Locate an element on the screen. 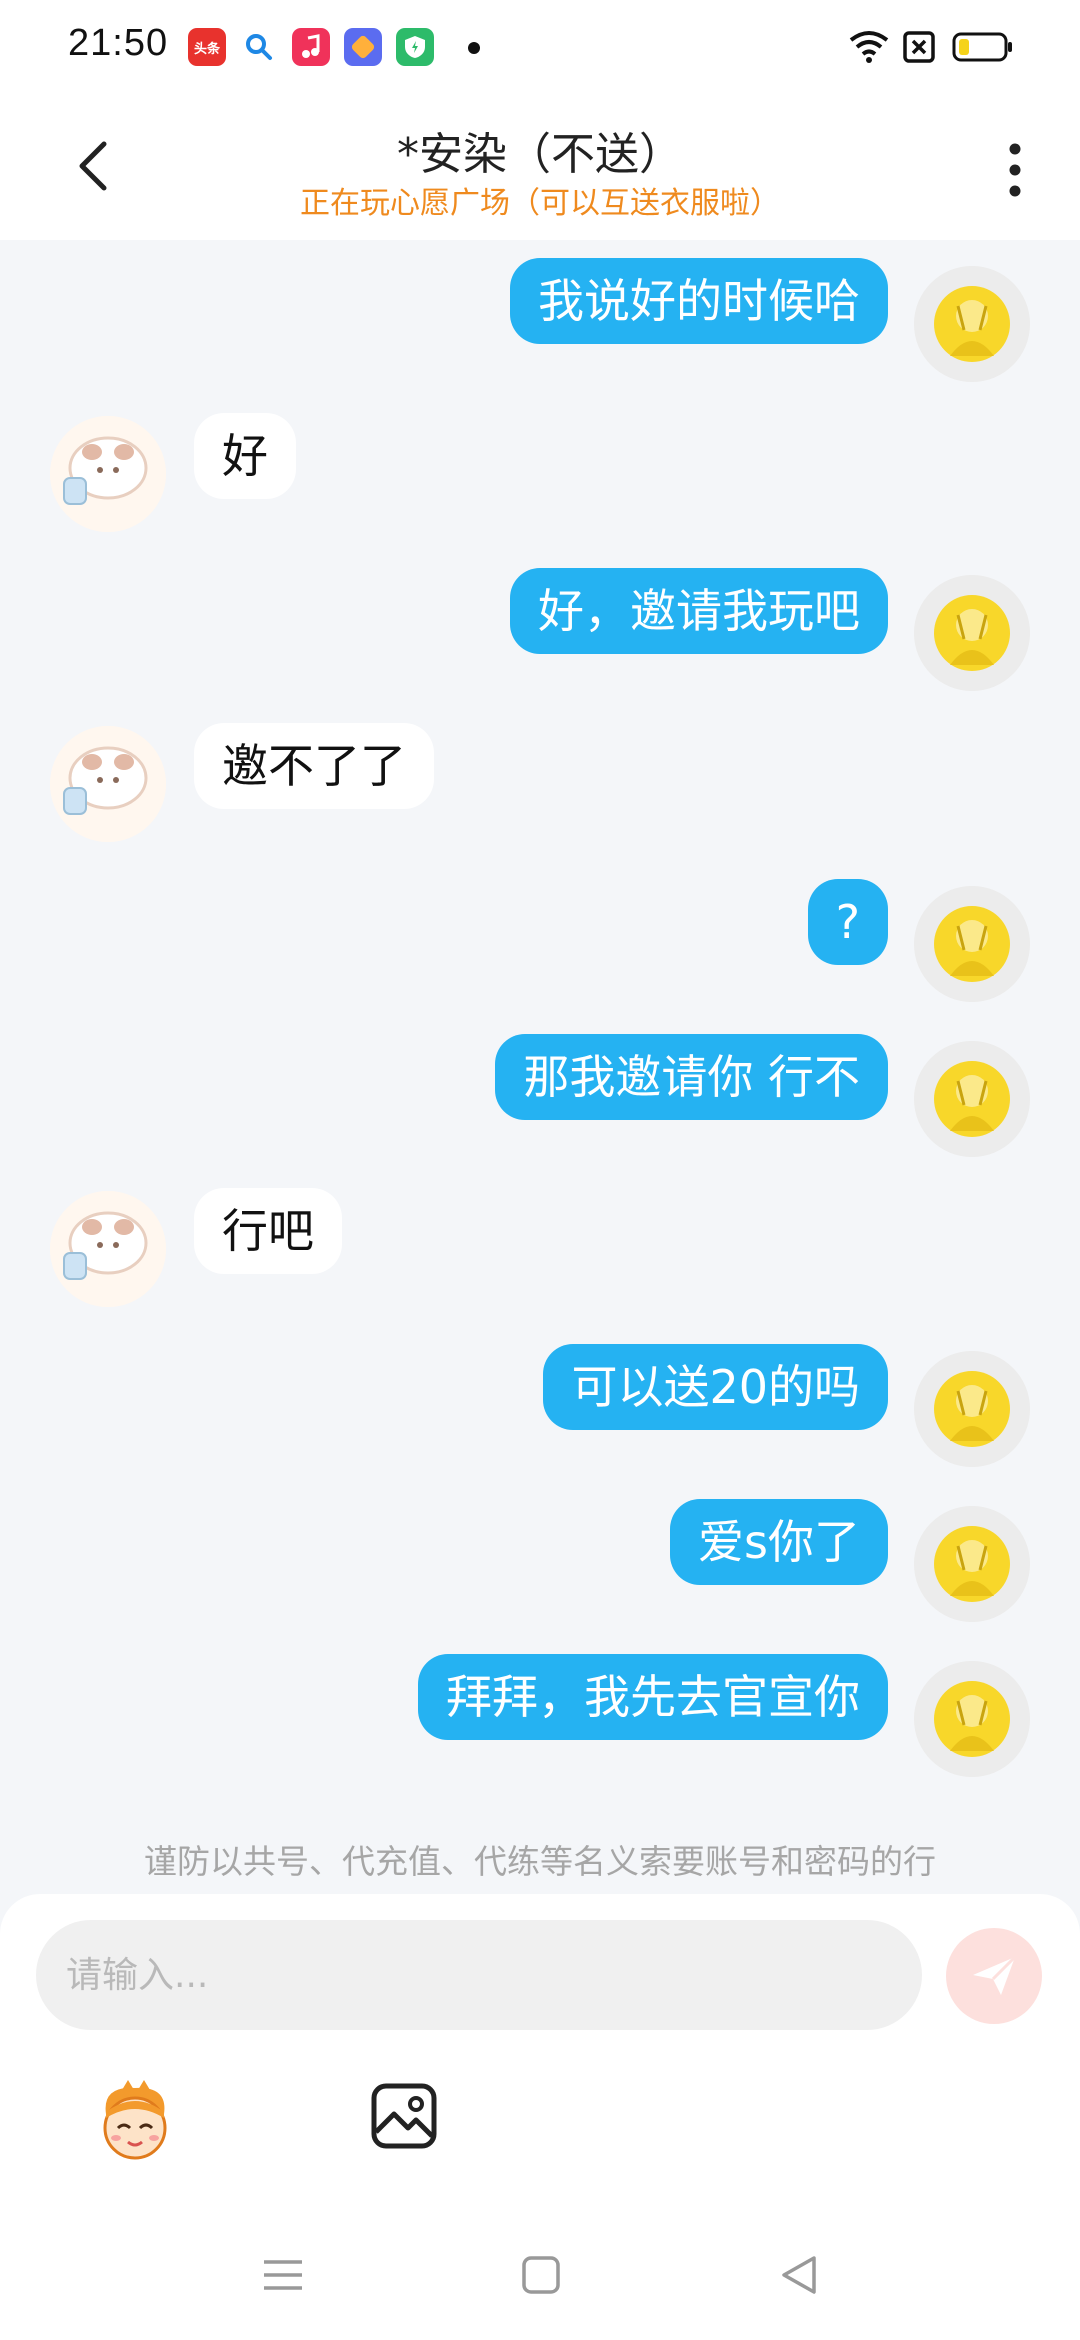 The width and height of the screenshot is (1080, 2340). toutiao-app-icon: 头条 is located at coordinates (207, 47).